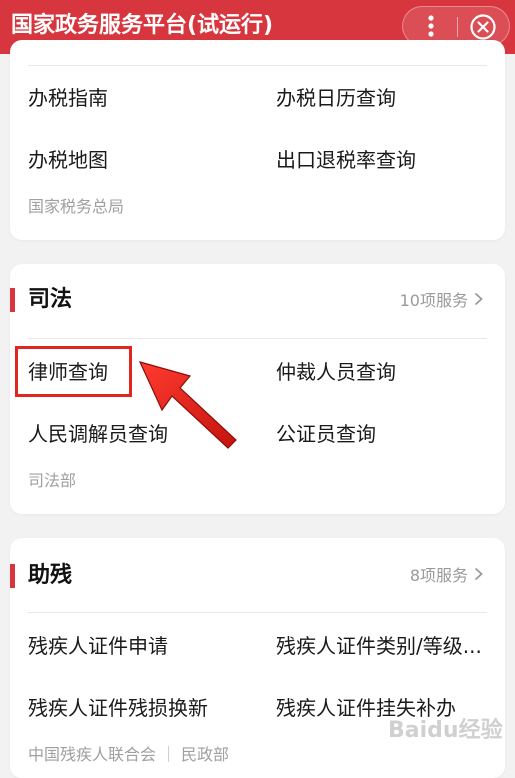 The image size is (515, 778). Describe the element at coordinates (336, 98) in the screenshot. I see `service-item-tax-calendar: 办税日历查询` at that location.